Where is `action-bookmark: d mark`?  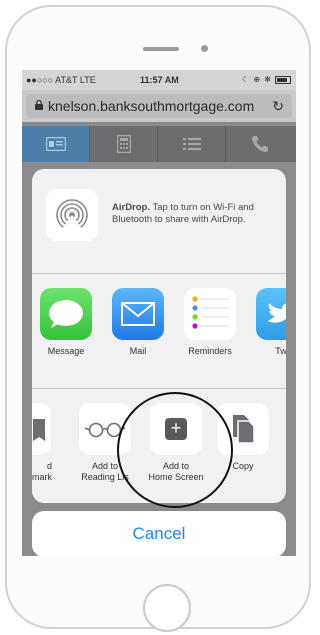 action-bookmark: d mark is located at coordinates (45, 443).